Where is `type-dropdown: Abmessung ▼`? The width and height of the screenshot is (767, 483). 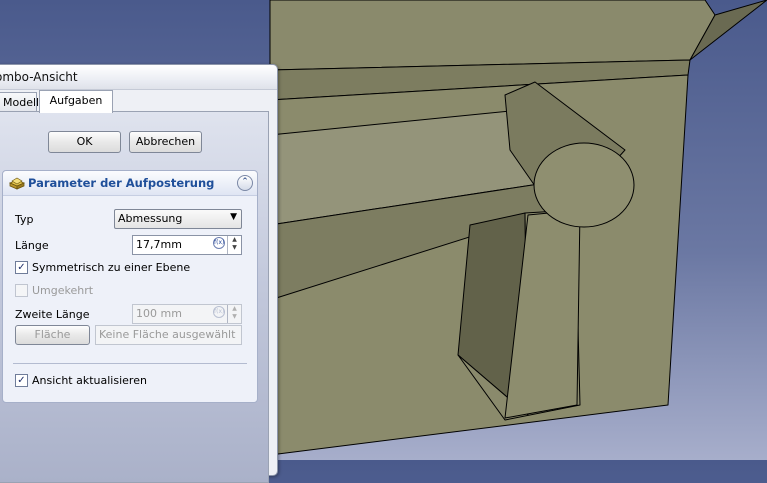 type-dropdown: Abmessung ▼ is located at coordinates (178, 219).